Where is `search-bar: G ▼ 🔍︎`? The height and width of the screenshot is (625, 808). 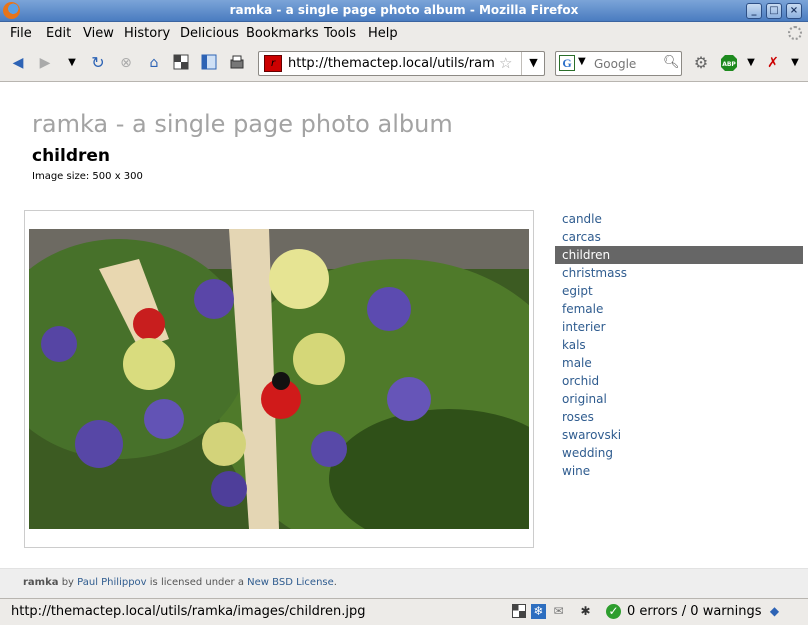 search-bar: G ▼ 🔍︎ is located at coordinates (618, 63).